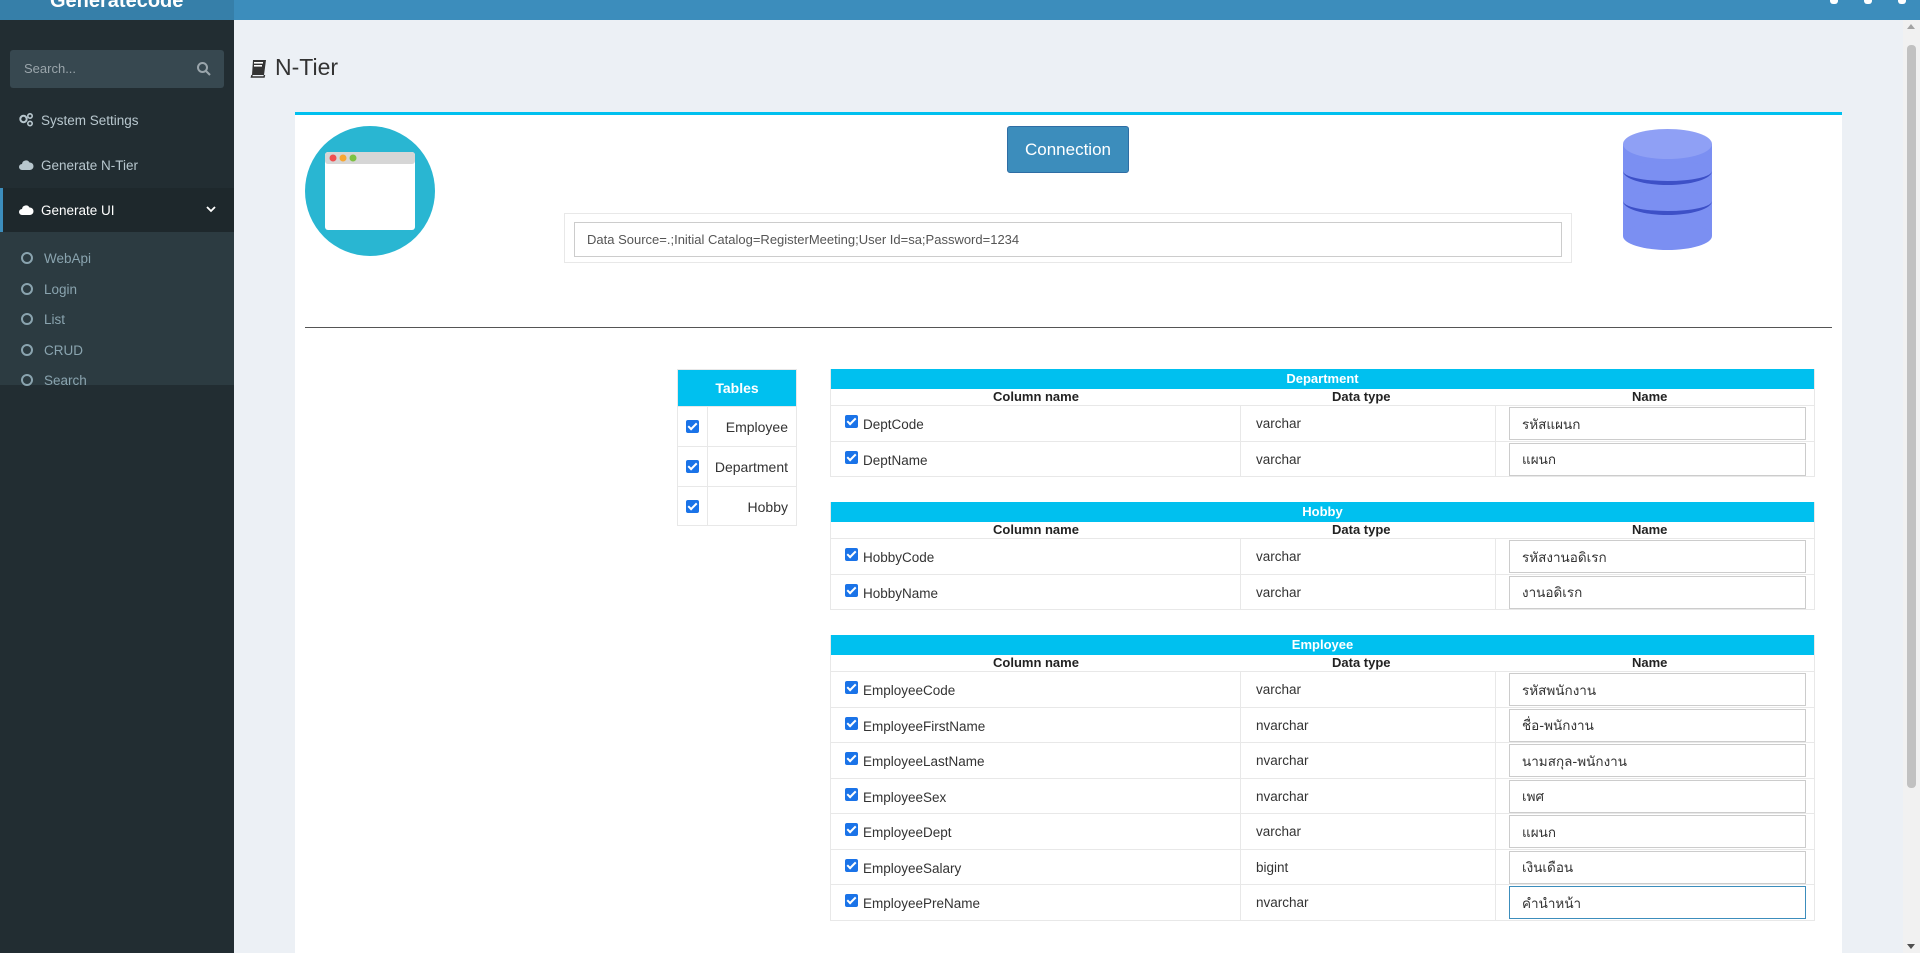  What do you see at coordinates (1911, 946) in the screenshot?
I see `scroll-down-arrow-icon` at bounding box center [1911, 946].